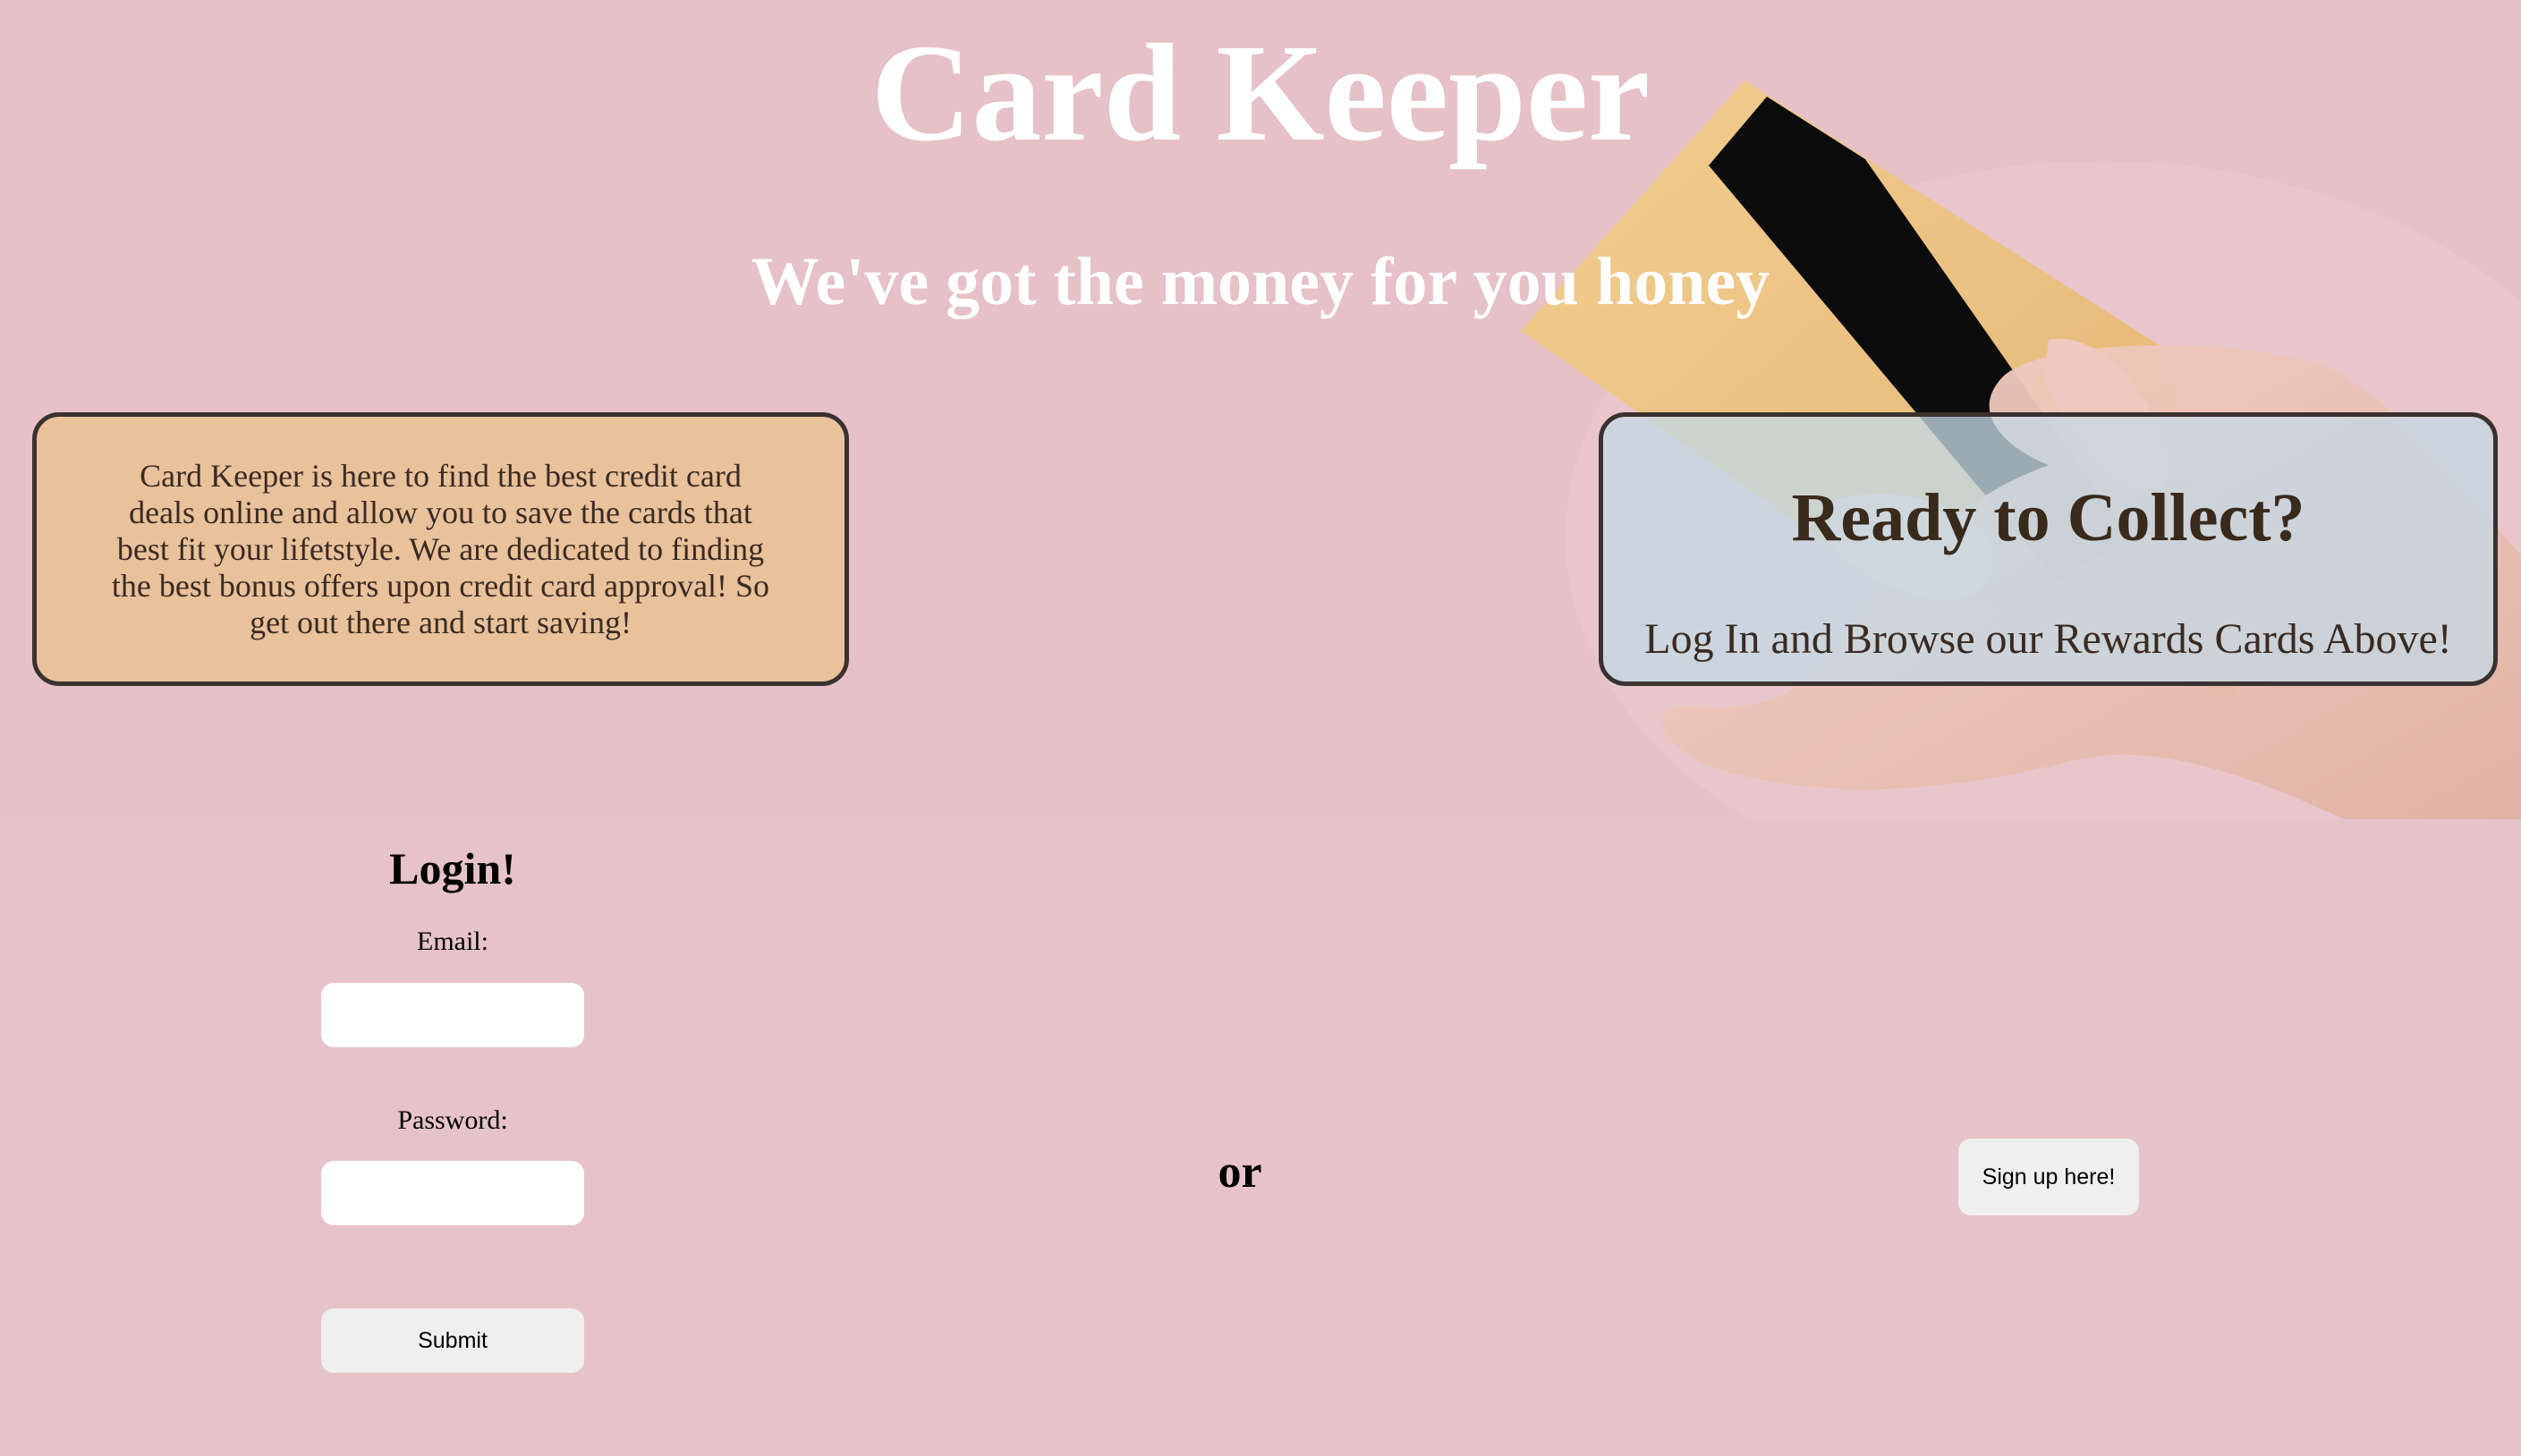 The width and height of the screenshot is (2521, 1456). What do you see at coordinates (452, 1340) in the screenshot?
I see `submit-button: Submit` at bounding box center [452, 1340].